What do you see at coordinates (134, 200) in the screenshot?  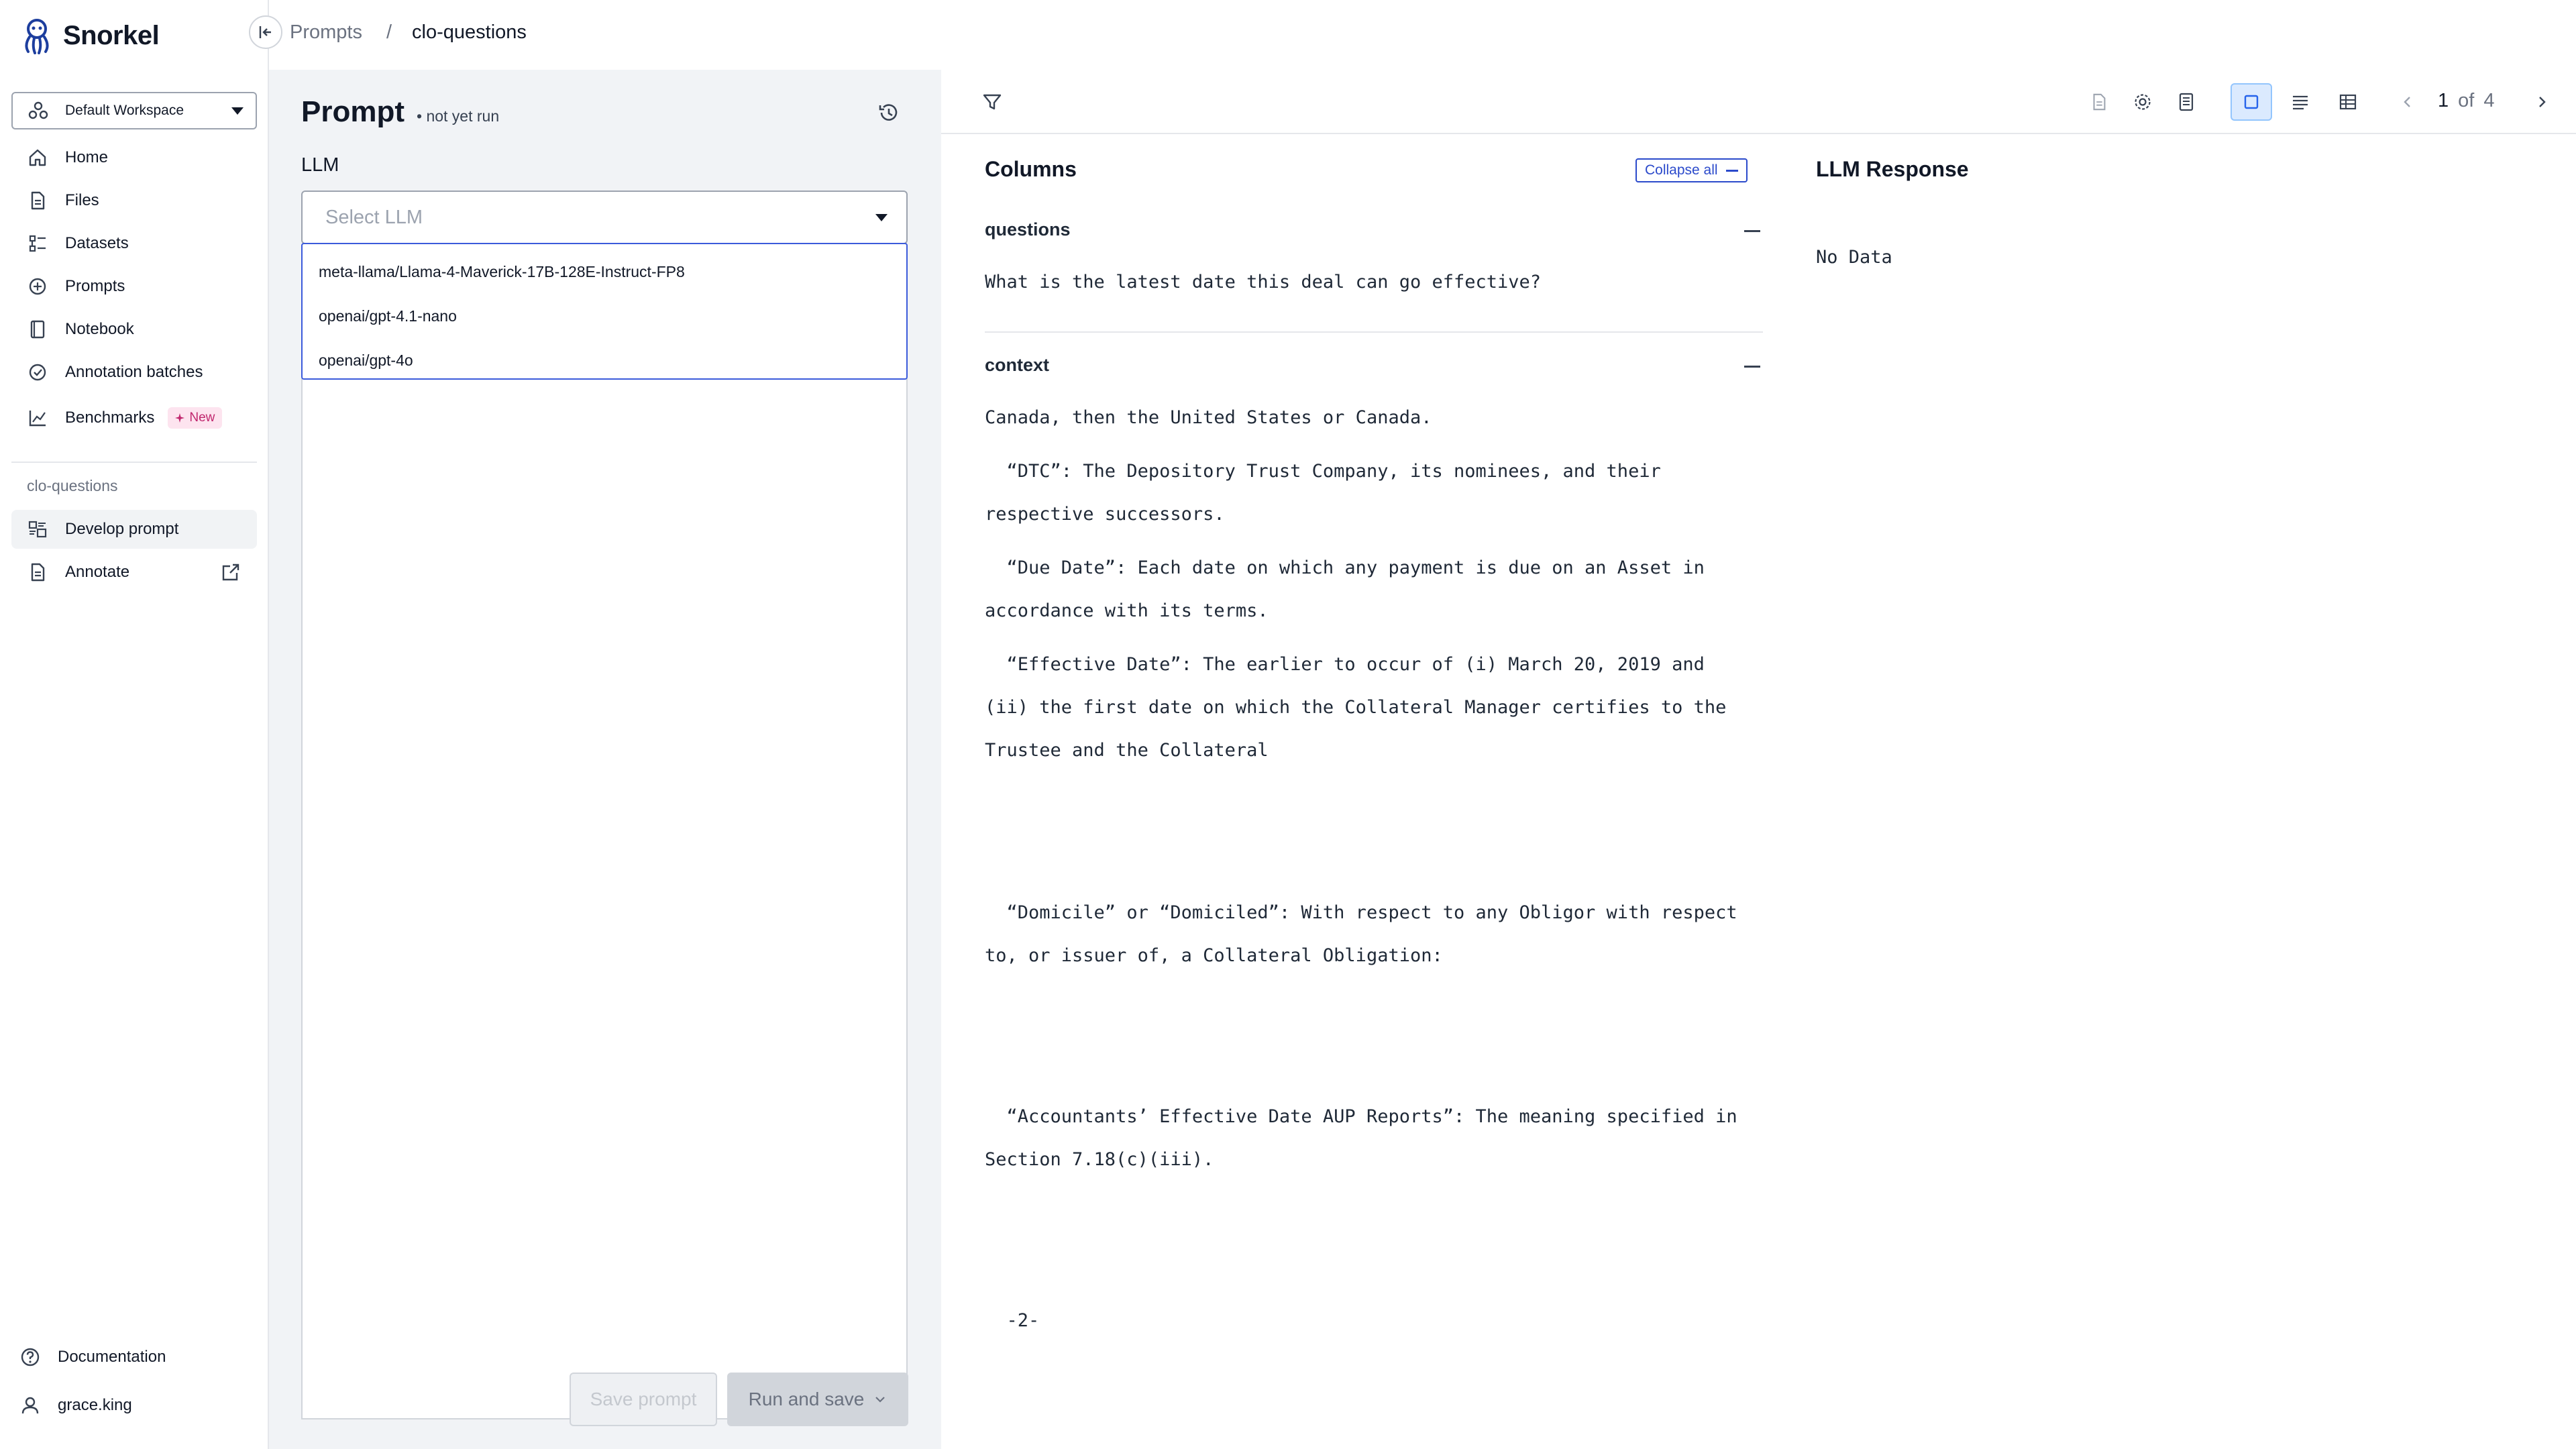 I see `sidebar-item-files: Files` at bounding box center [134, 200].